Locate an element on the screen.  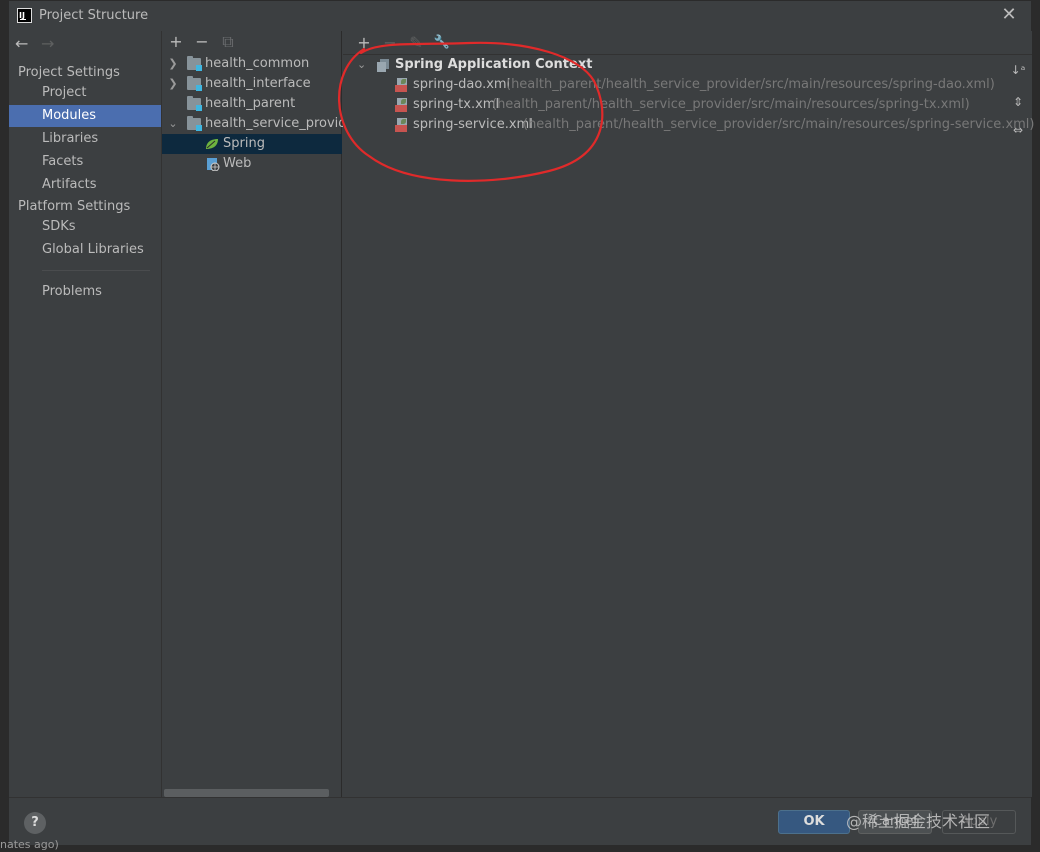
nav-item-facets: Facets is located at coordinates (85, 162).